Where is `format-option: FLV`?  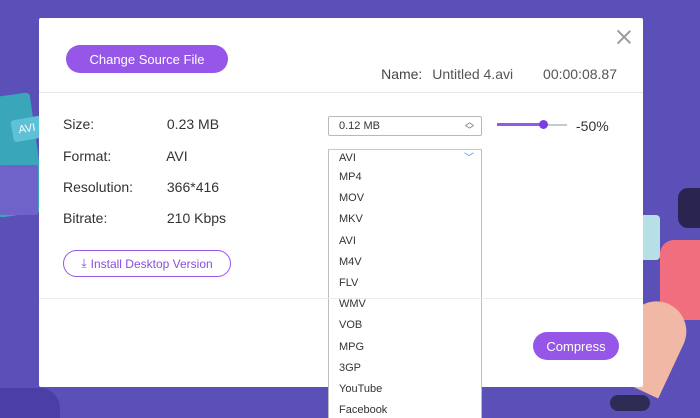 format-option: FLV is located at coordinates (405, 283).